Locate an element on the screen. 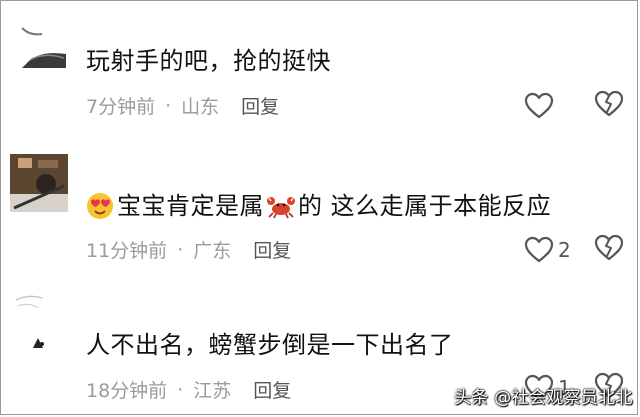 This screenshot has height=417, width=640. comment-text: 宝宝肯定是属 的 这么走属于本能反应 is located at coordinates (318, 206).